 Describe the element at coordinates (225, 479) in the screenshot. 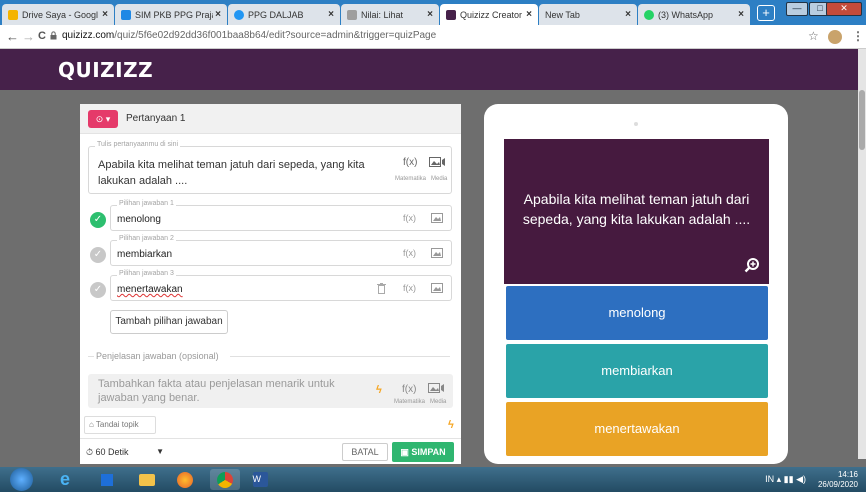

I see `chrome-icon` at that location.